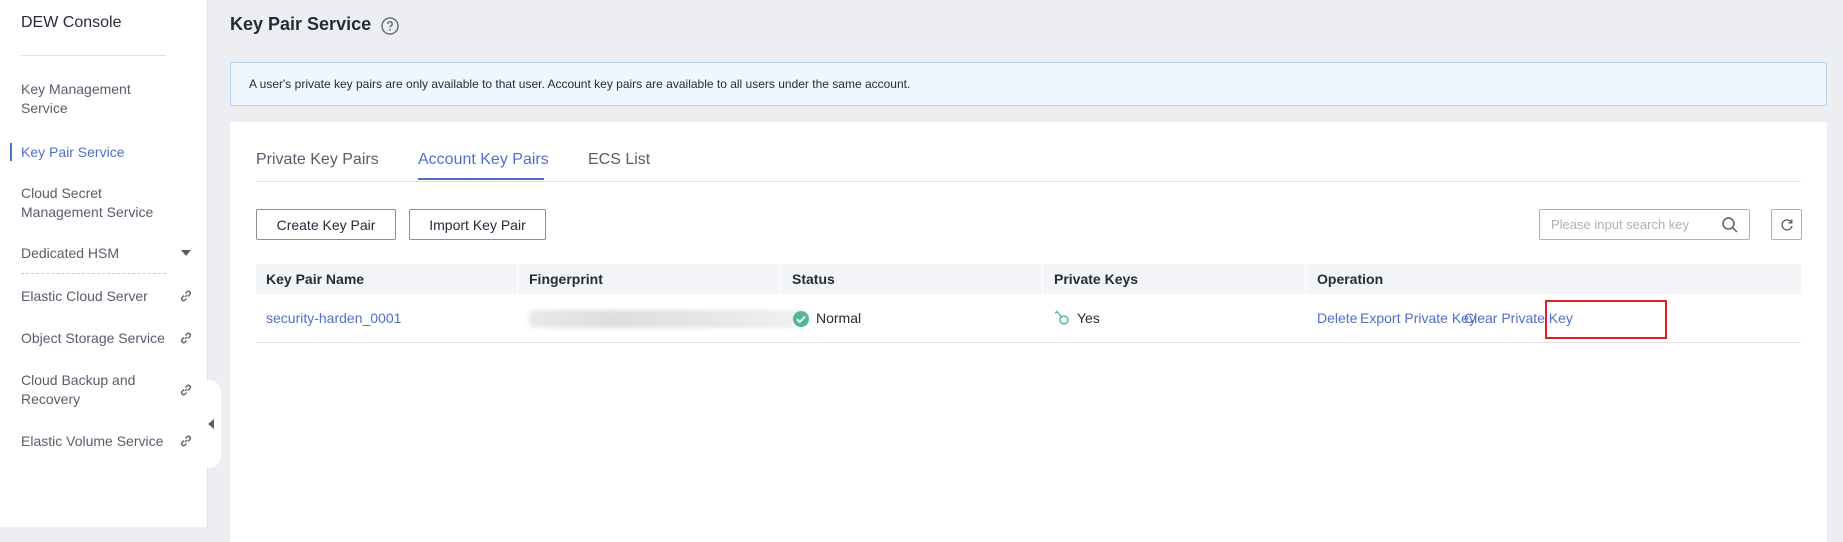  Describe the element at coordinates (813, 279) in the screenshot. I see `column-header-status: Status` at that location.